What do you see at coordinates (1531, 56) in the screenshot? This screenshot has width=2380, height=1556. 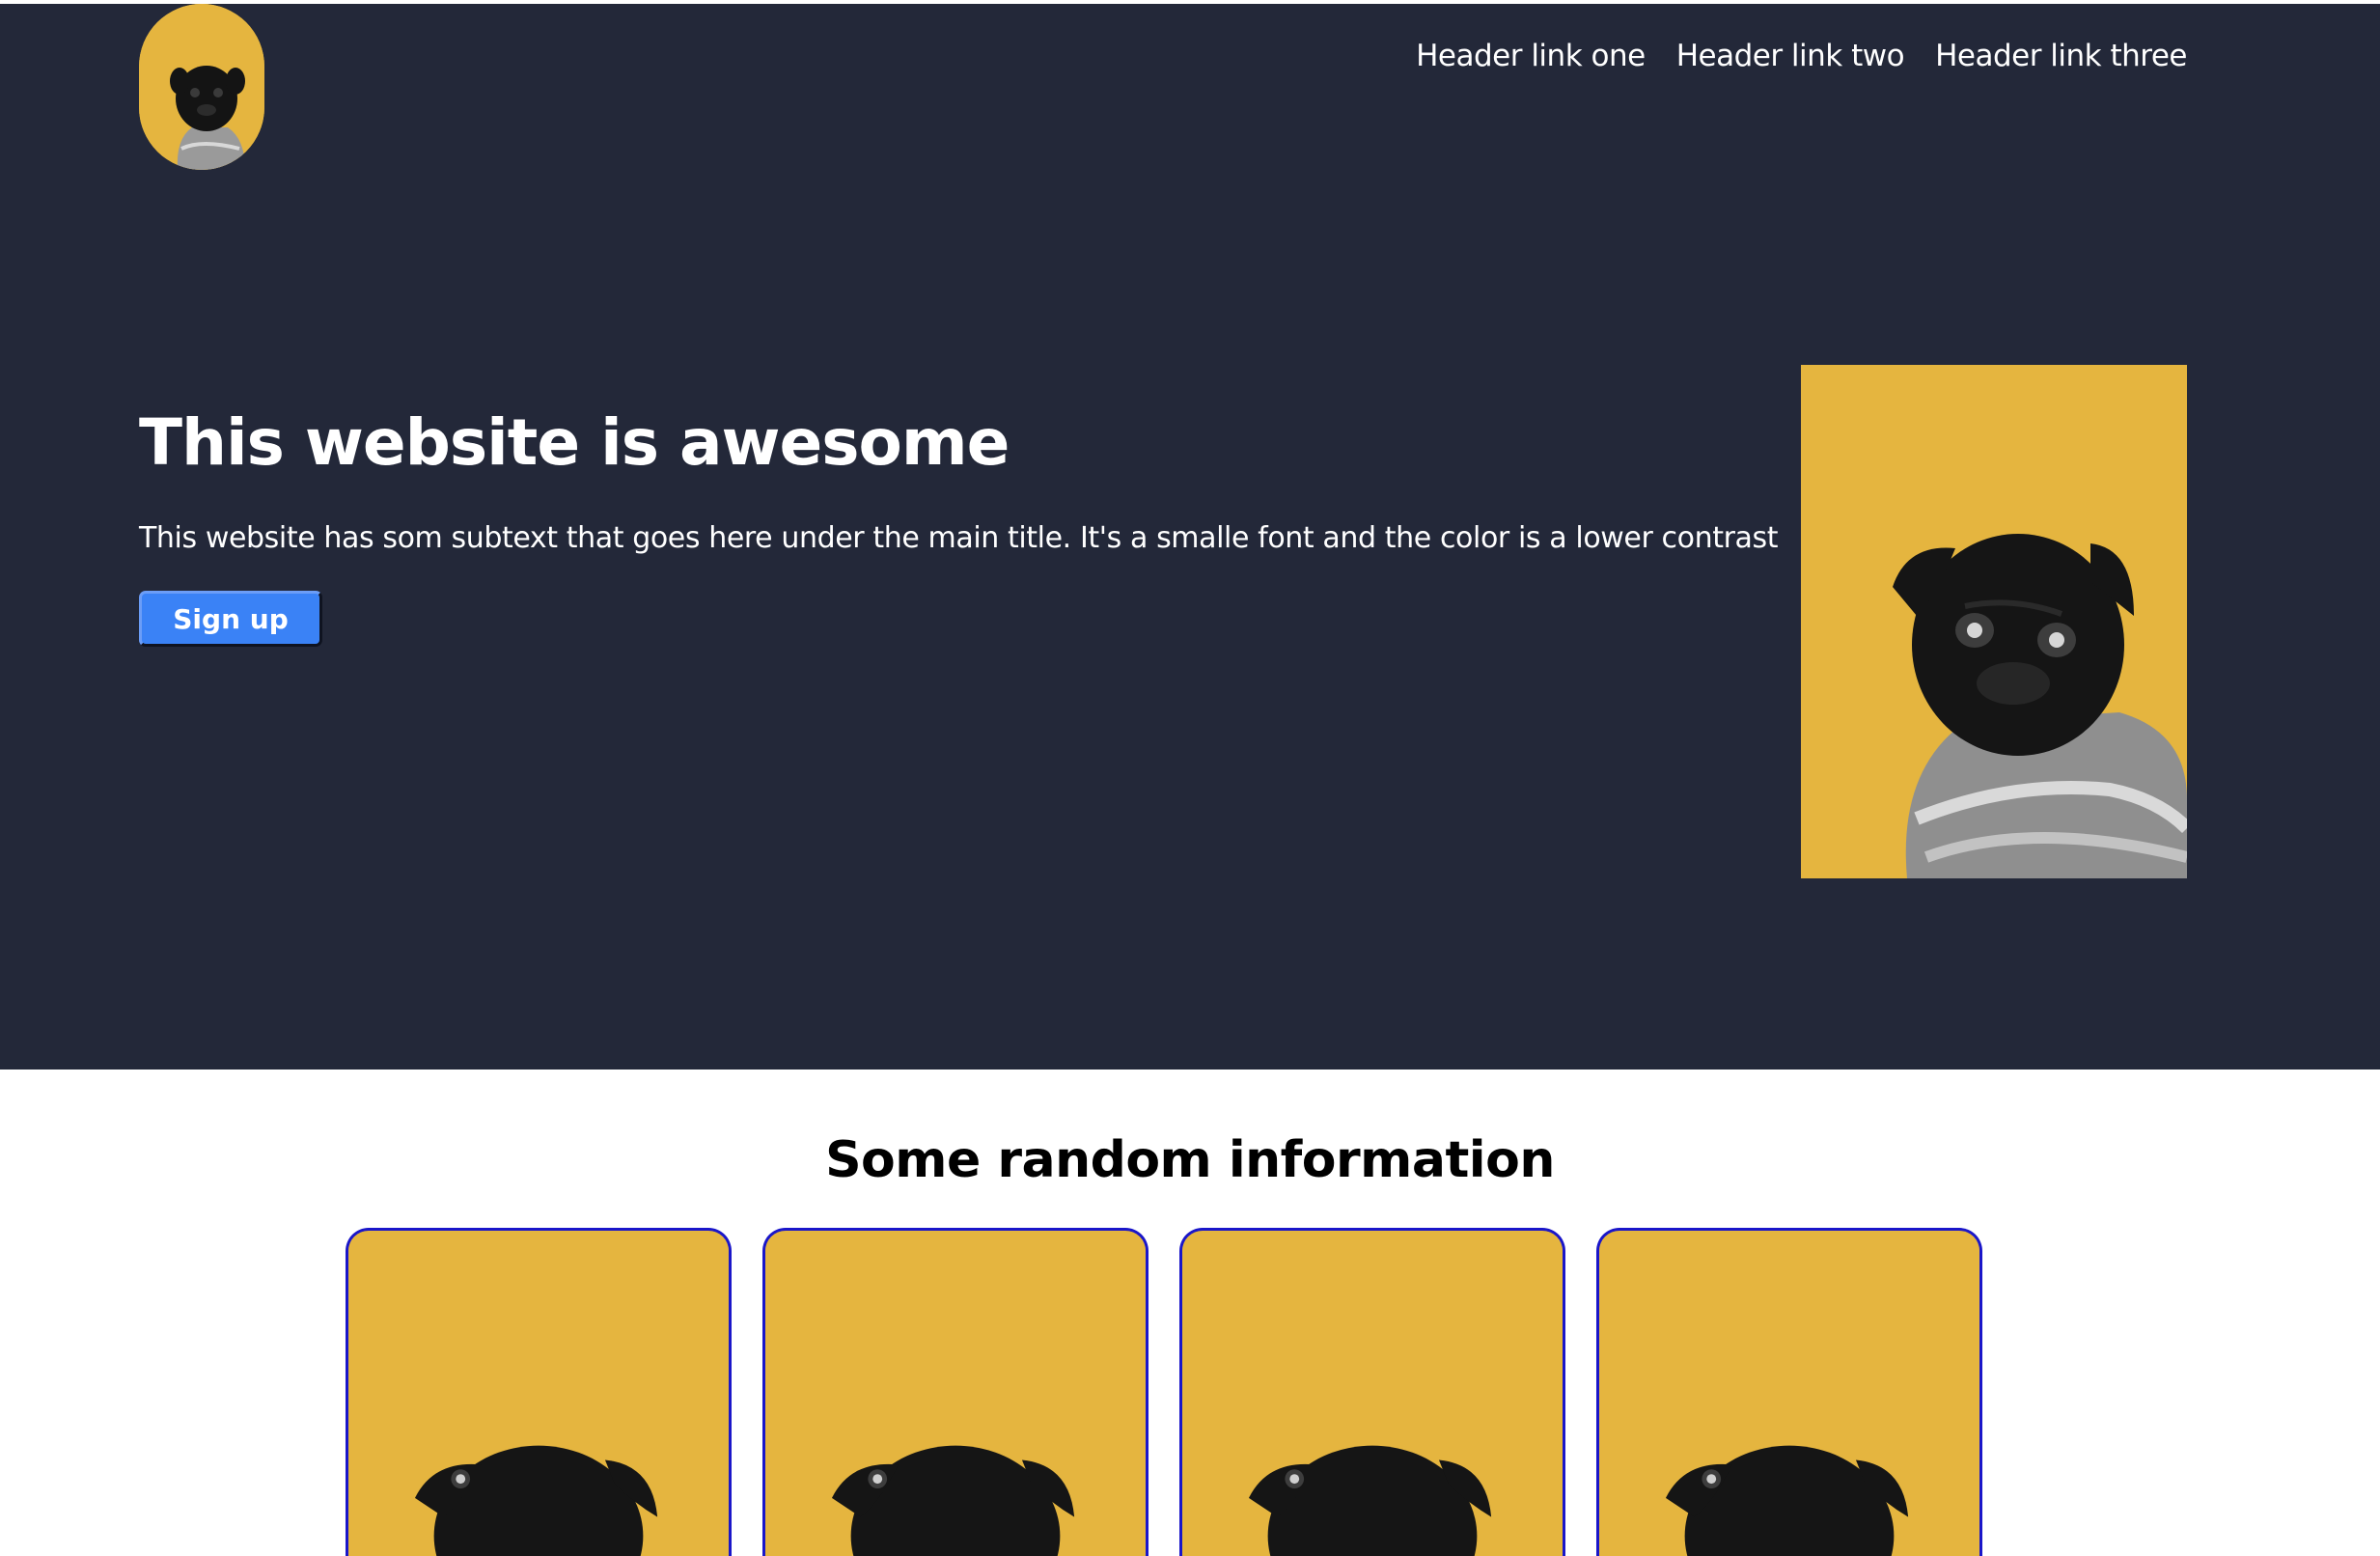 I see `header-link-one: Header link one` at bounding box center [1531, 56].